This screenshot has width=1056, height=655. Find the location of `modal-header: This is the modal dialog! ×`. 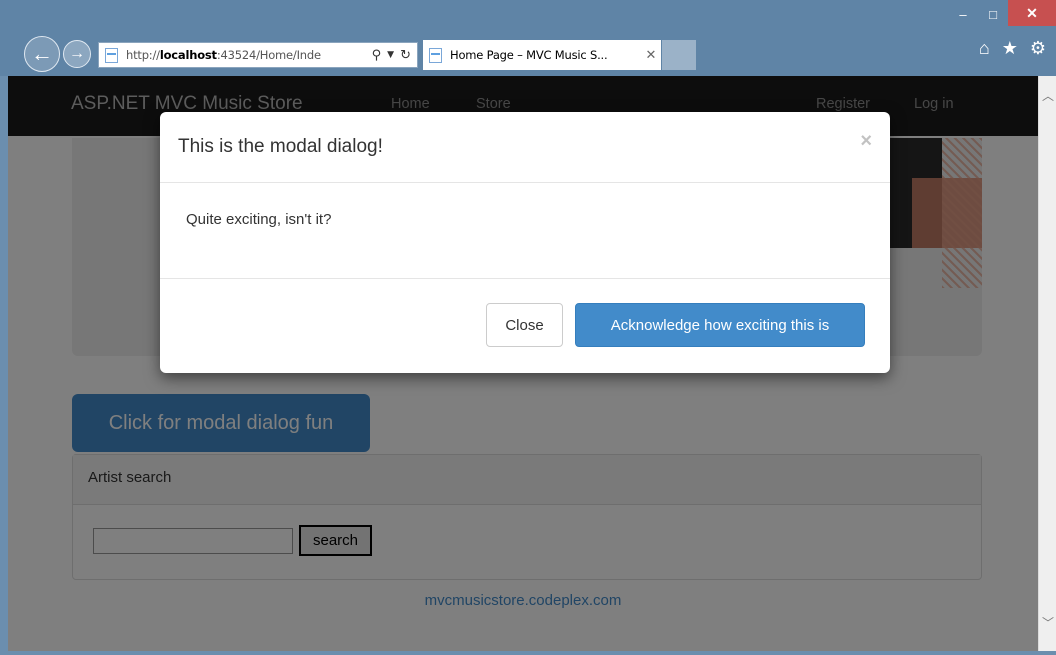

modal-header: This is the modal dialog! × is located at coordinates (525, 147).